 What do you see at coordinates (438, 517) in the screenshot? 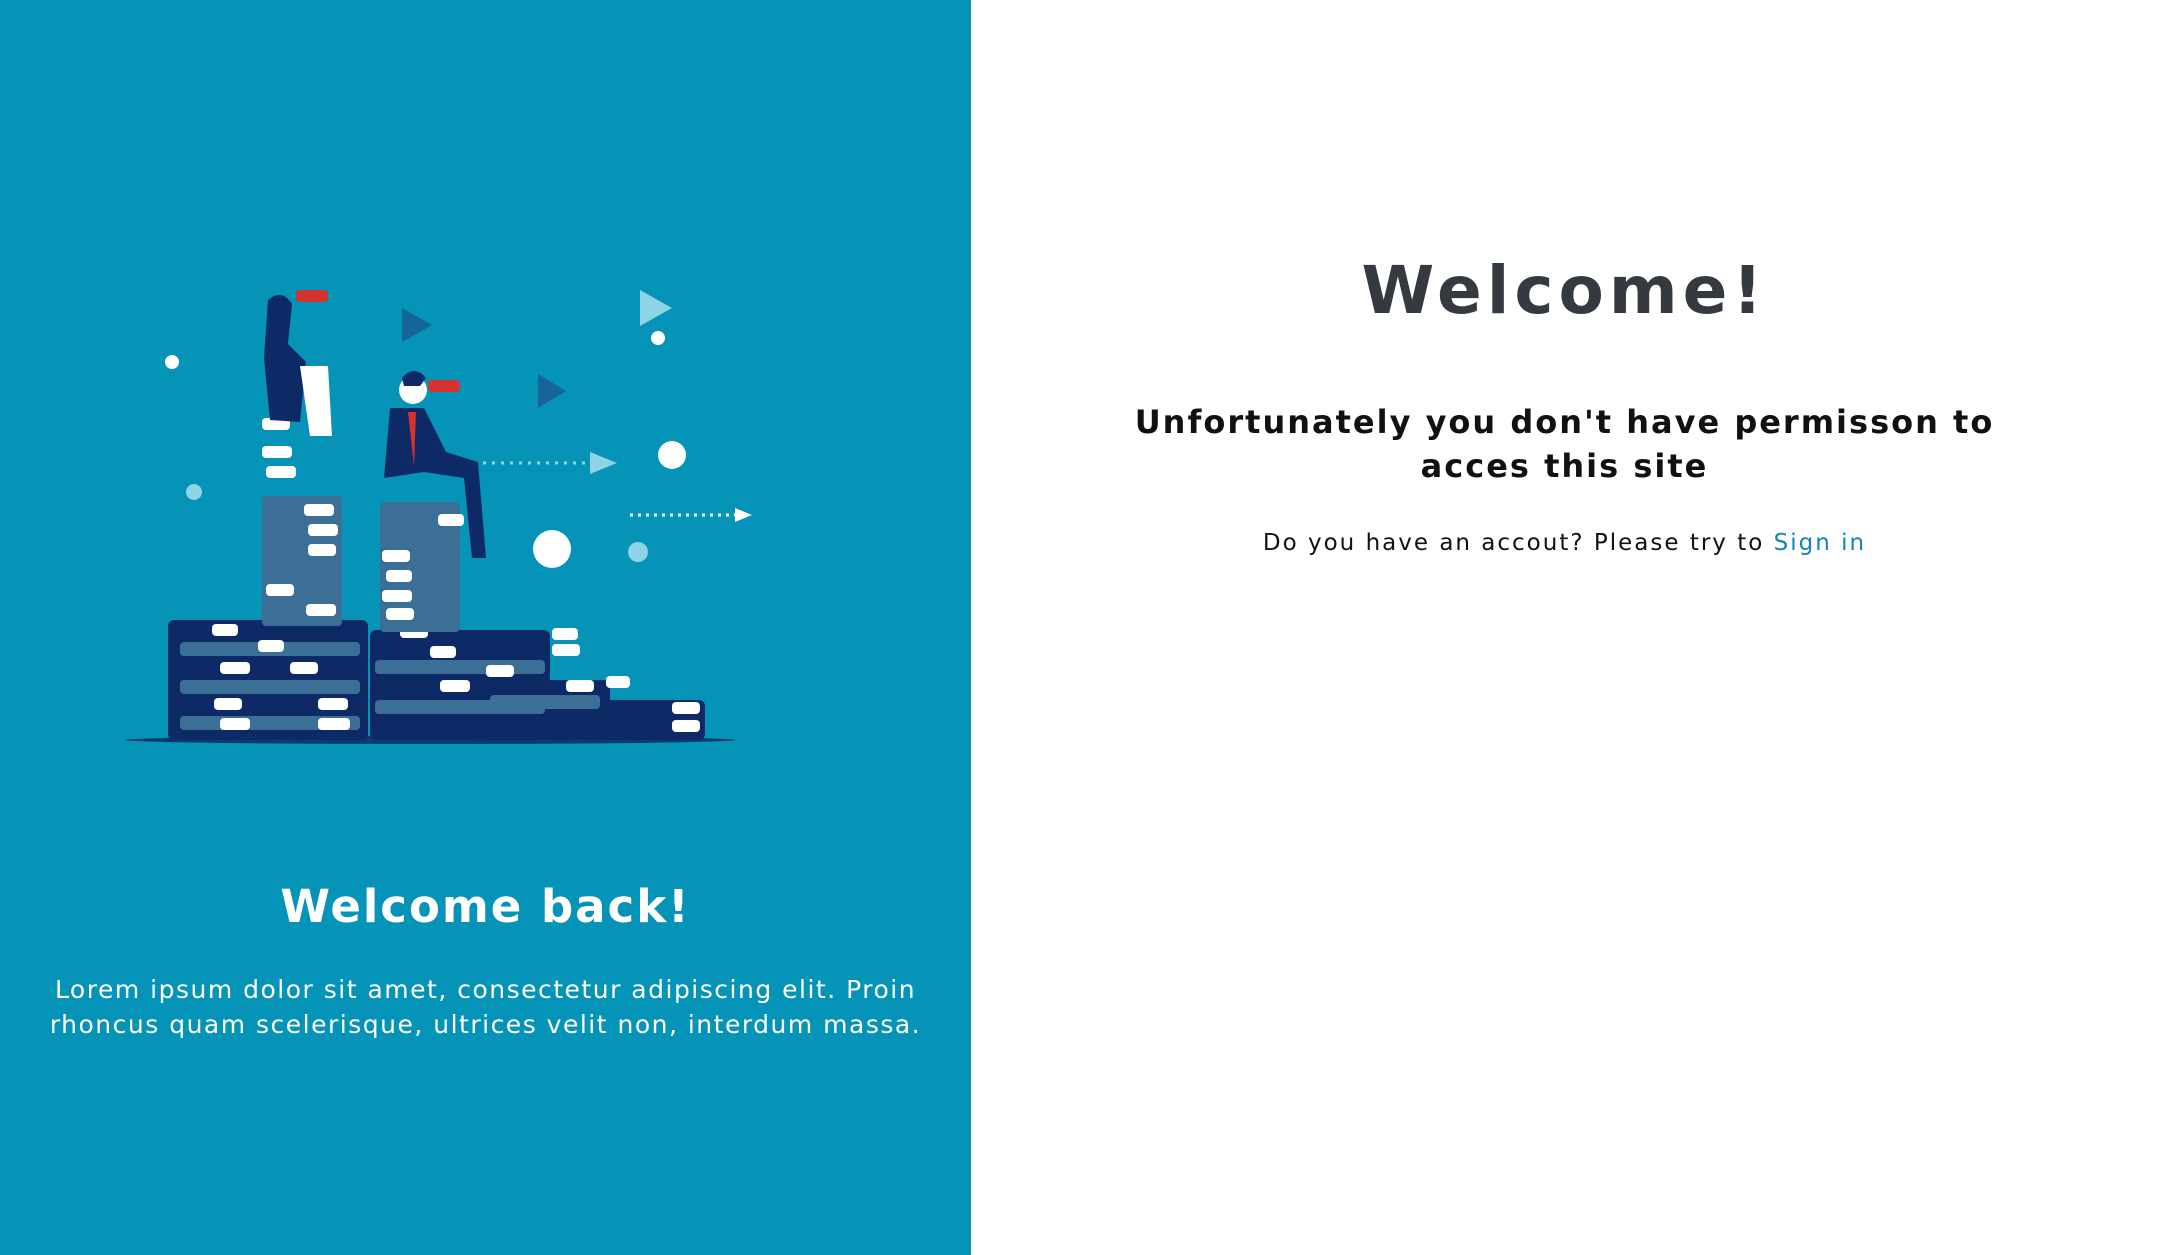
I see `business-explorers-illustration` at bounding box center [438, 517].